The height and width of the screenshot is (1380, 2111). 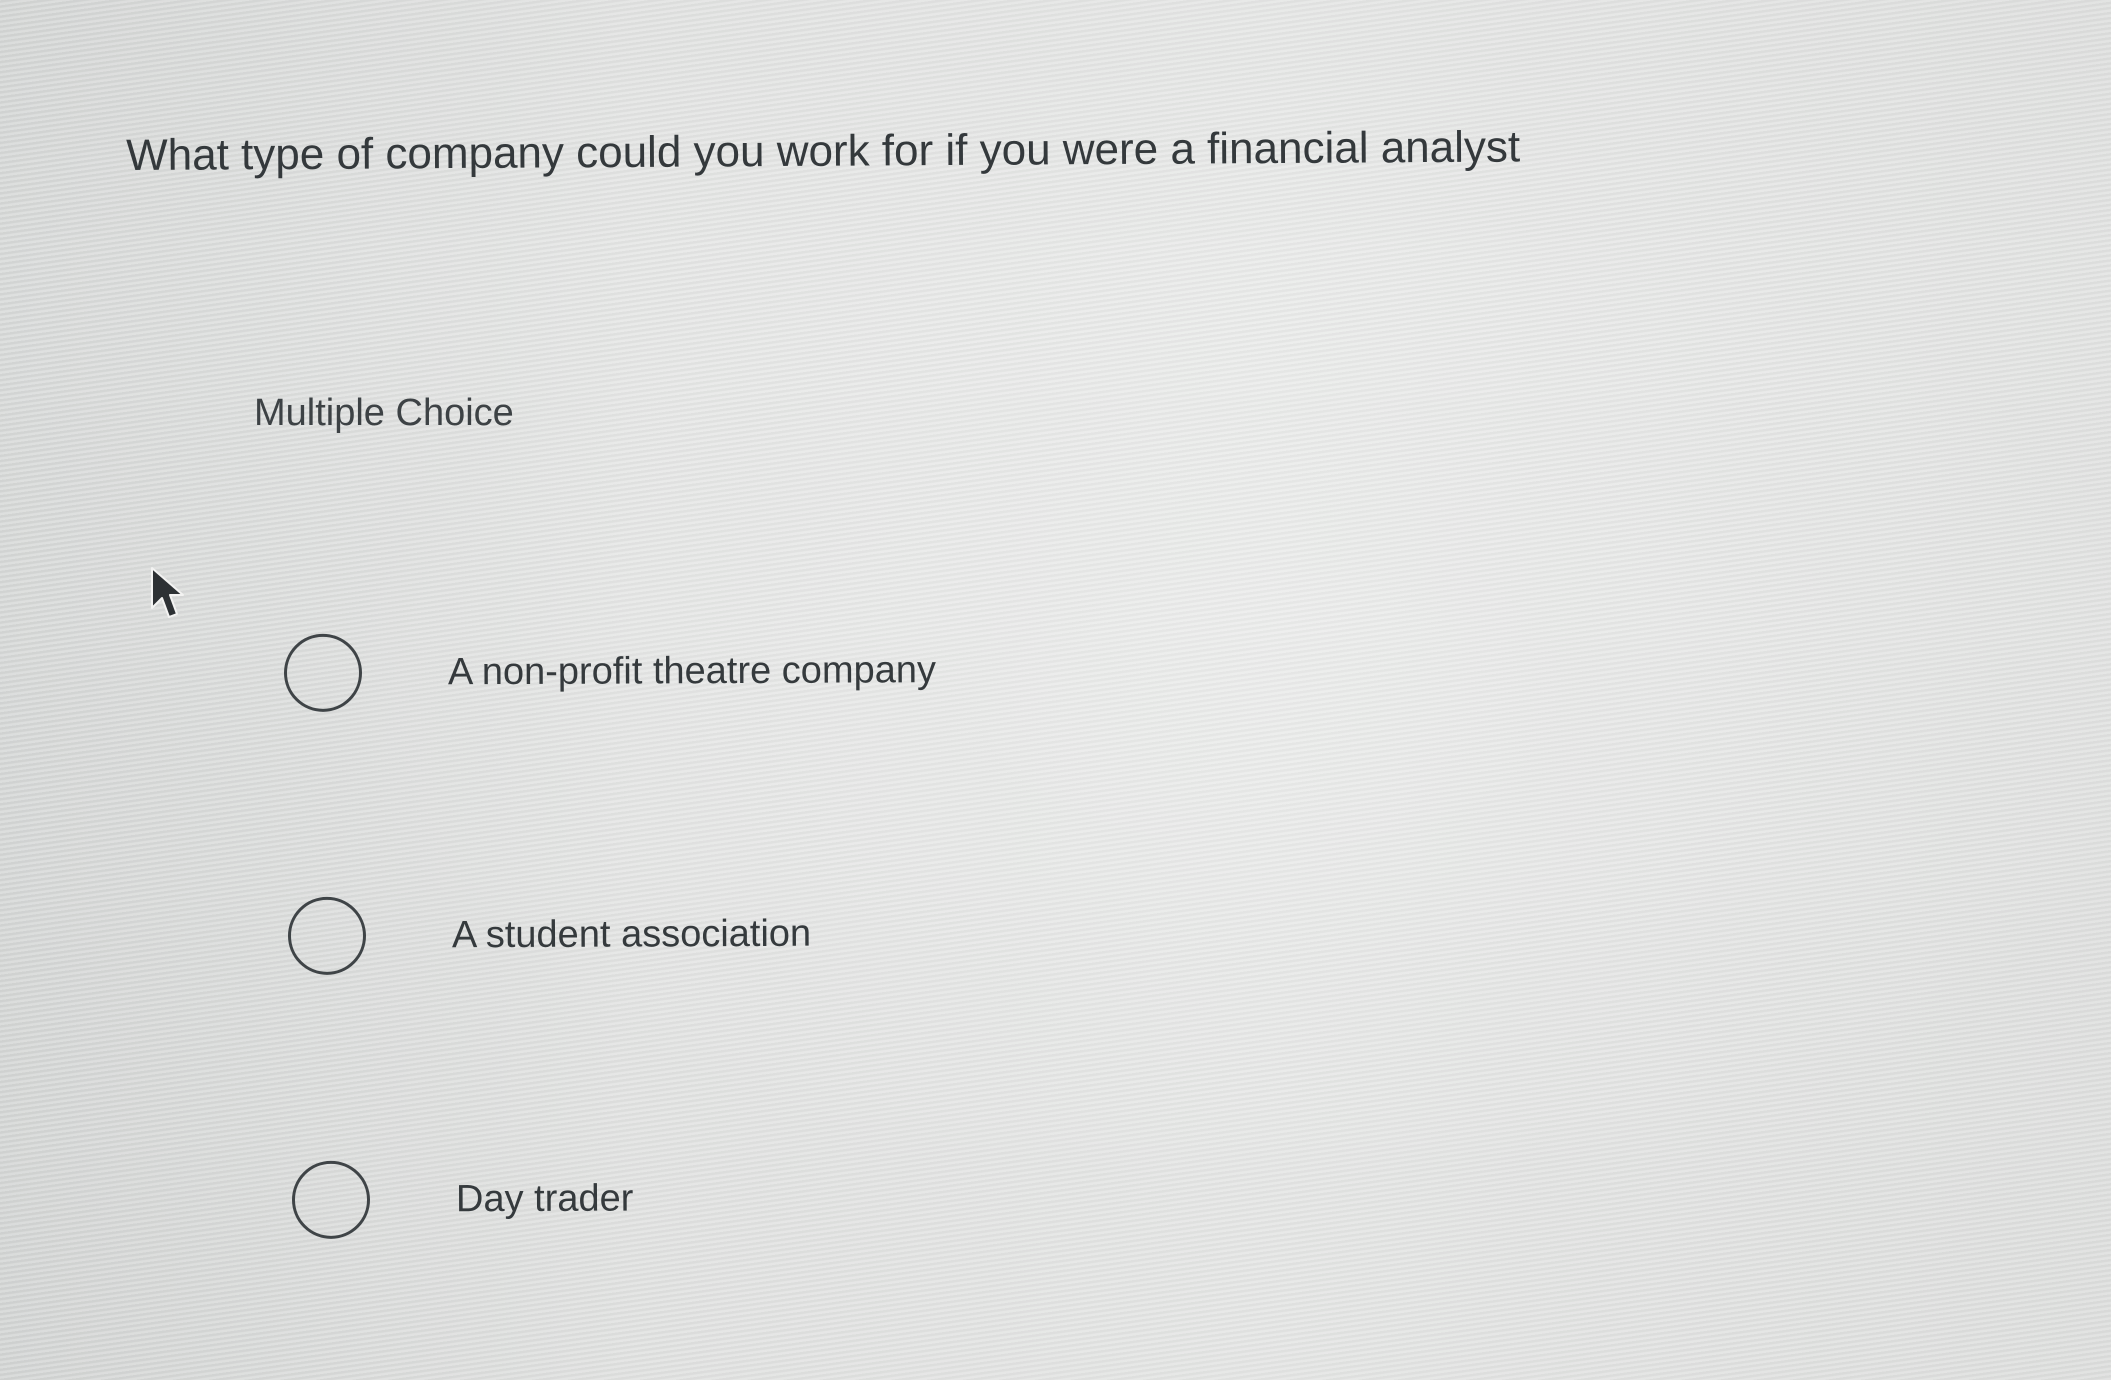 What do you see at coordinates (692, 671) in the screenshot?
I see `answer-choice-label: A non-profit theatre company` at bounding box center [692, 671].